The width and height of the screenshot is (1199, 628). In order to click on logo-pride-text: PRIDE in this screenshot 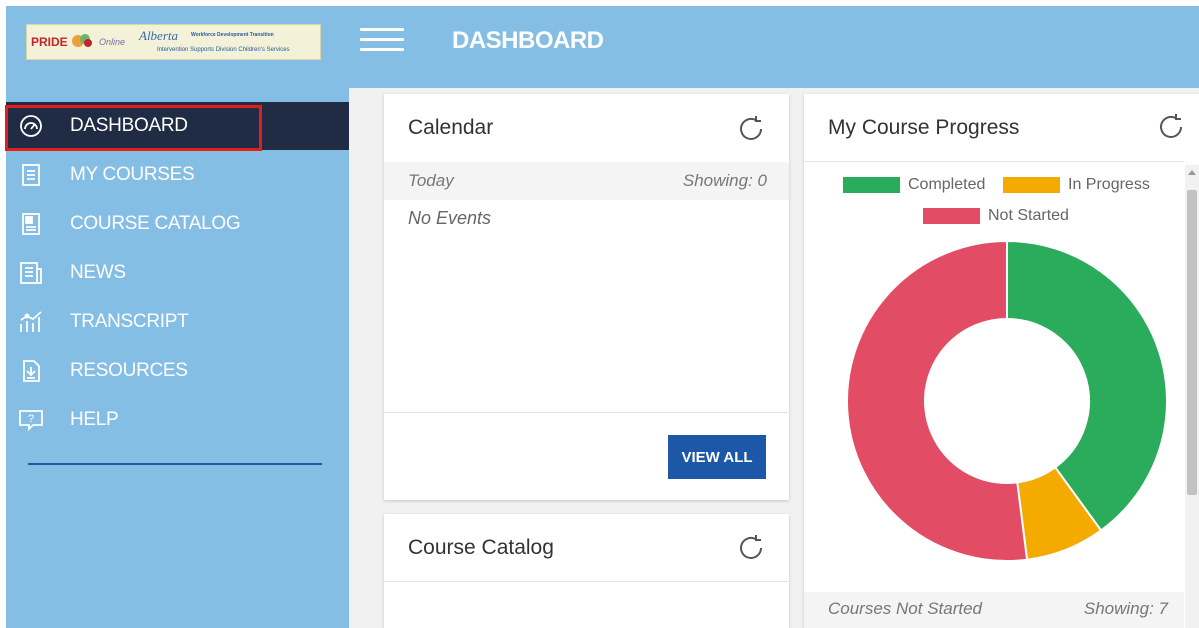, I will do `click(49, 42)`.